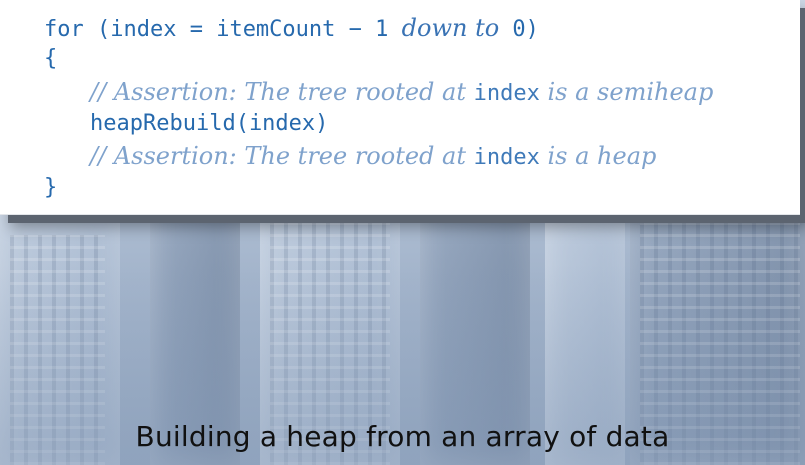  What do you see at coordinates (242, 29) in the screenshot?
I see `loop-init: (index = itemCount − 1` at bounding box center [242, 29].